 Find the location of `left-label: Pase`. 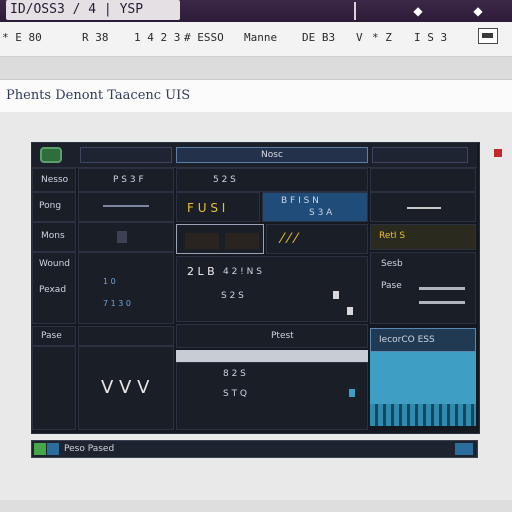

left-label: Pase is located at coordinates (51, 336).